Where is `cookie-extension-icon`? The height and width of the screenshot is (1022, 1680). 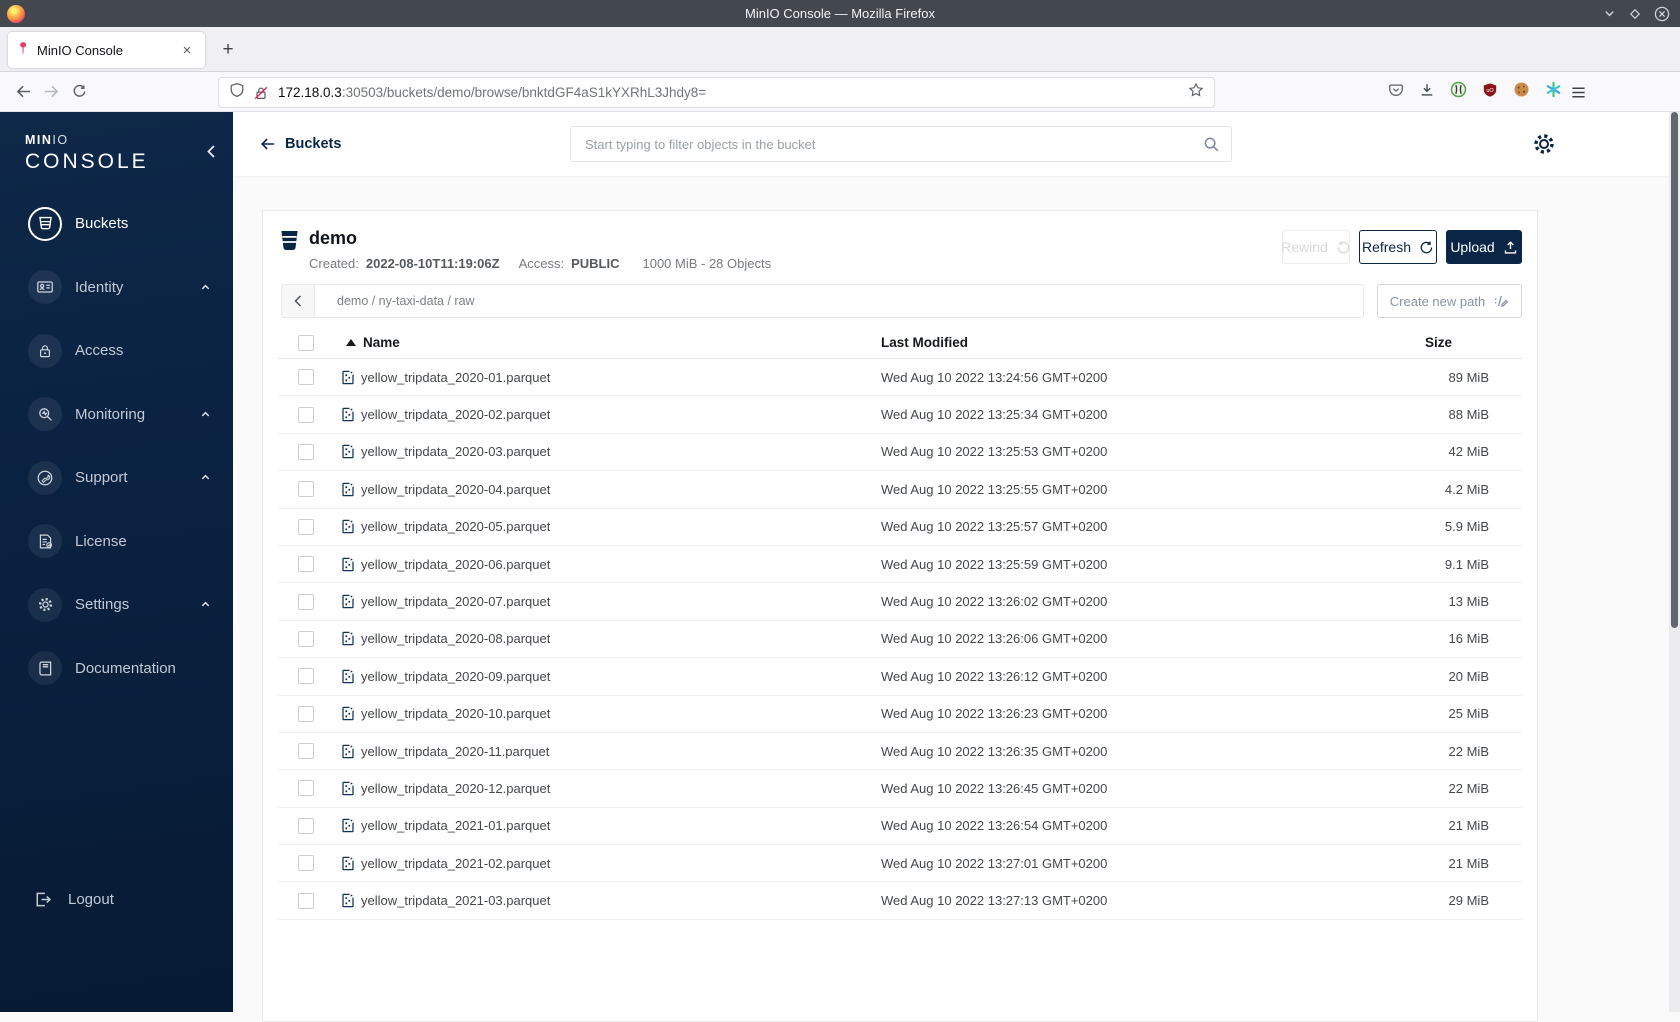
cookie-extension-icon is located at coordinates (1521, 92).